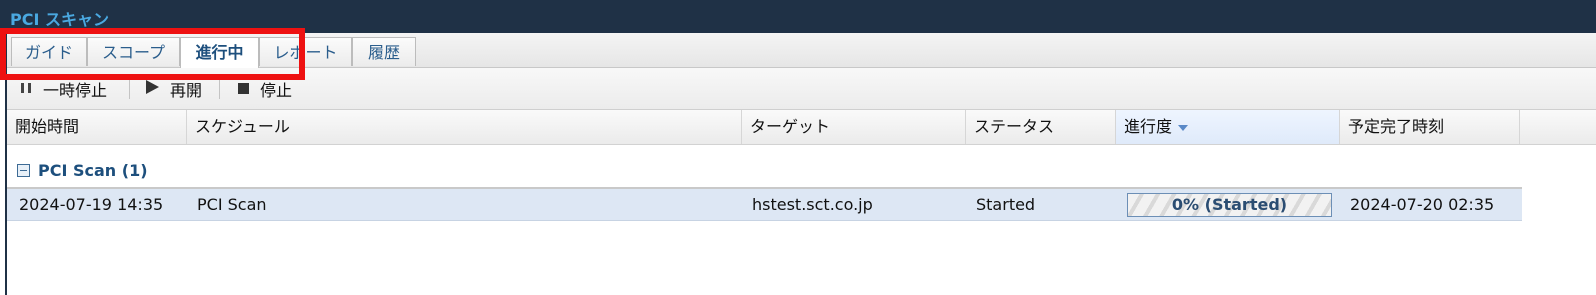 The width and height of the screenshot is (1596, 295). I want to click on column-header-schedule: スケジュール, so click(464, 127).